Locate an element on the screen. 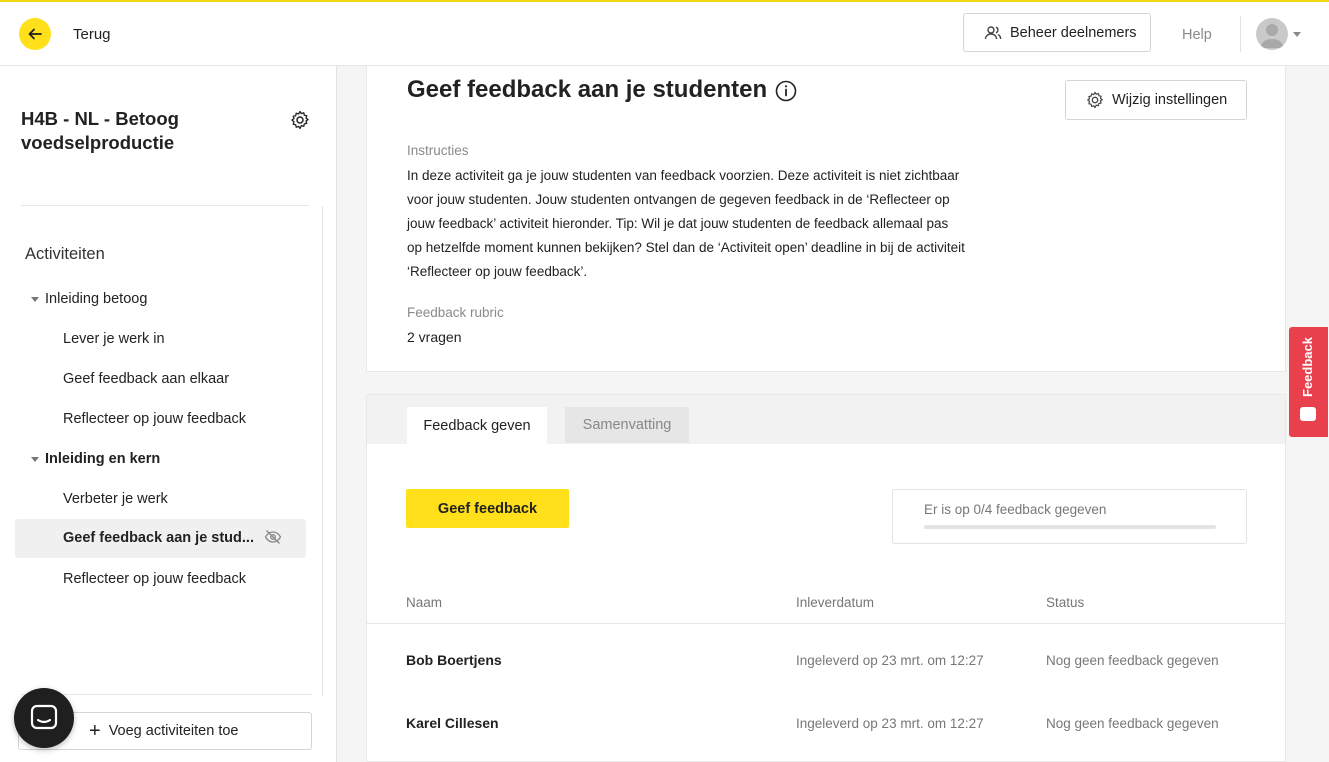  column-header-date: Inleverdatum is located at coordinates (835, 602).